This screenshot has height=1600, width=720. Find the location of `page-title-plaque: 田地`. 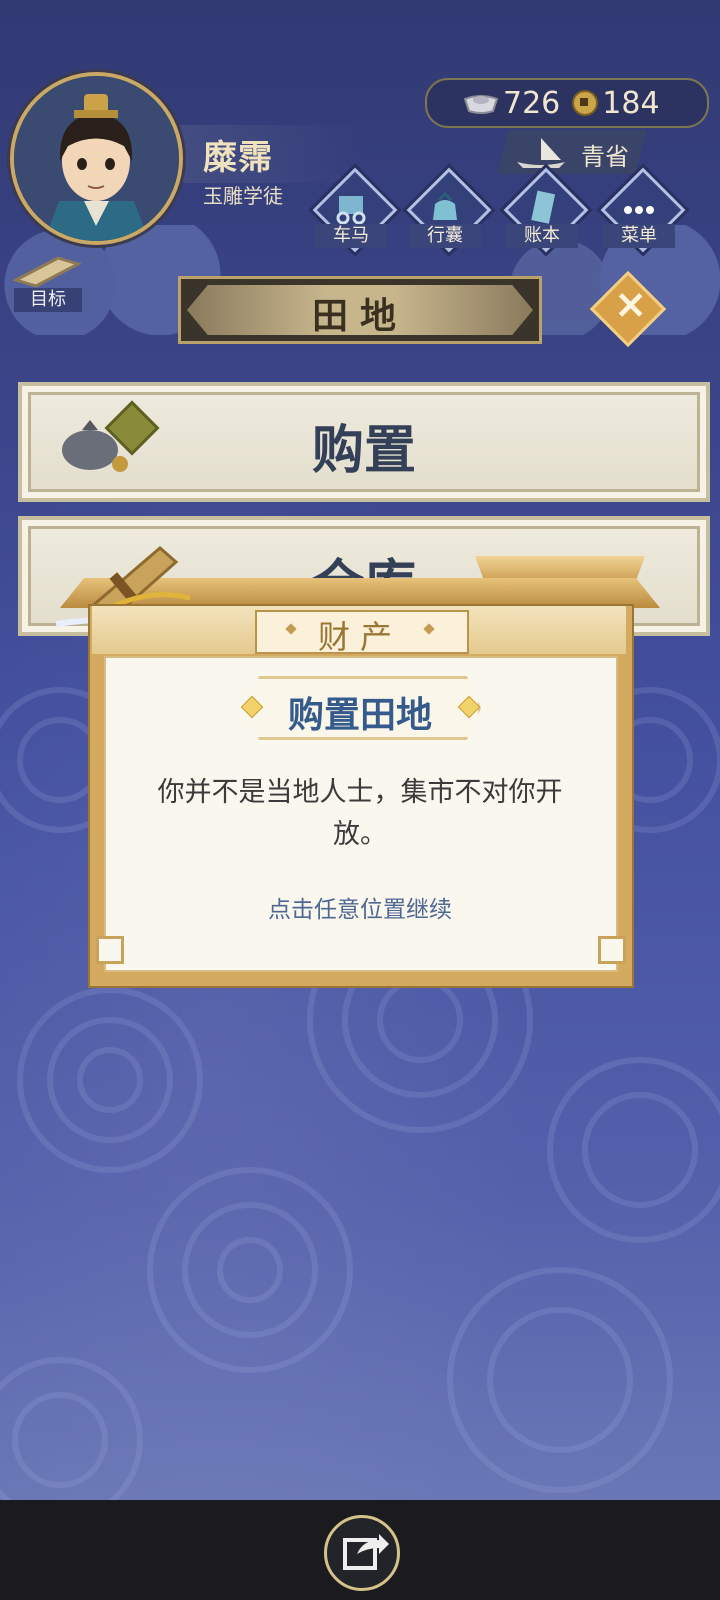

page-title-plaque: 田地 is located at coordinates (360, 310).